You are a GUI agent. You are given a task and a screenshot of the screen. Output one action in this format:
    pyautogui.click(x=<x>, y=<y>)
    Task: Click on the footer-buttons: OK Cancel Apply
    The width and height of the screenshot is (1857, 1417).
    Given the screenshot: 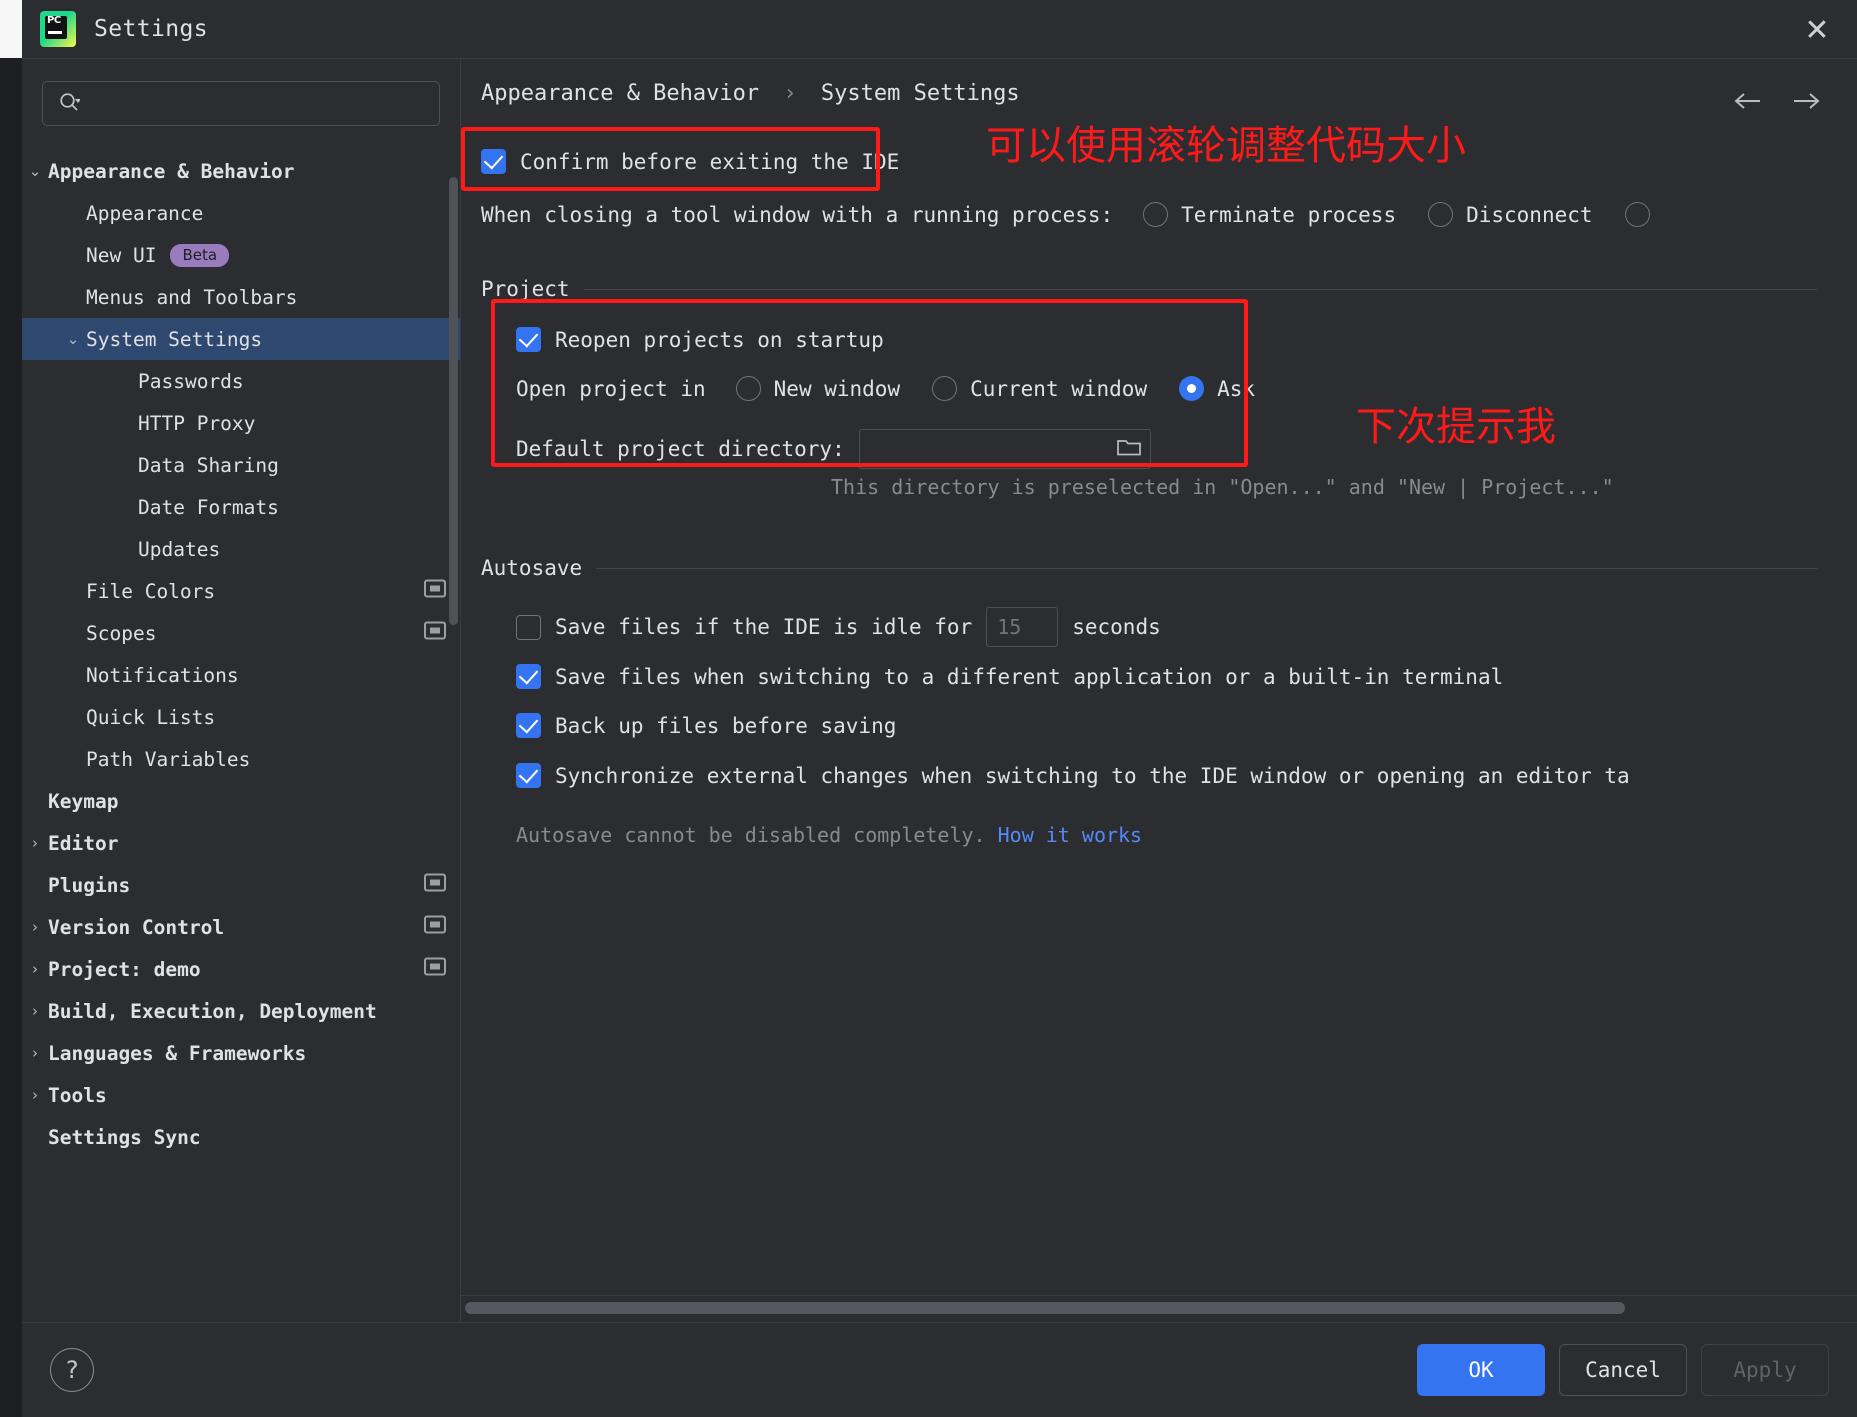 What is the action you would take?
    pyautogui.click(x=1623, y=1370)
    